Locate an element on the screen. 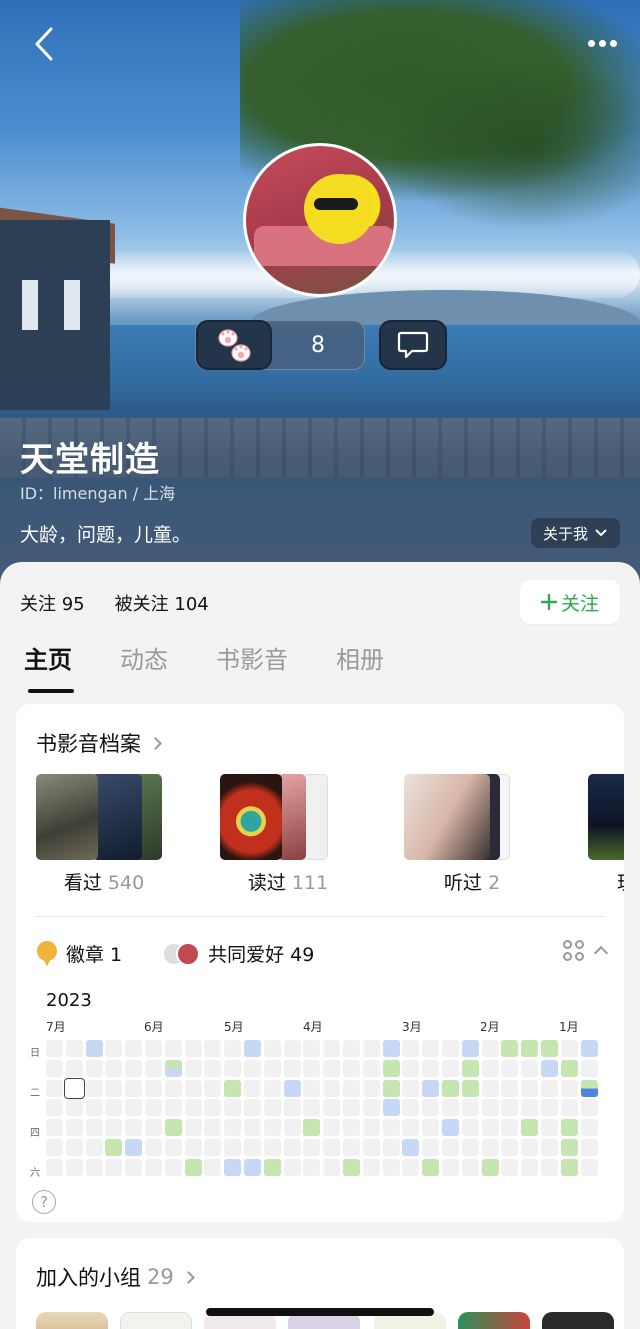 Image resolution: width=640 pixels, height=1329 pixels. weekday-label: 二 is located at coordinates (35, 1093).